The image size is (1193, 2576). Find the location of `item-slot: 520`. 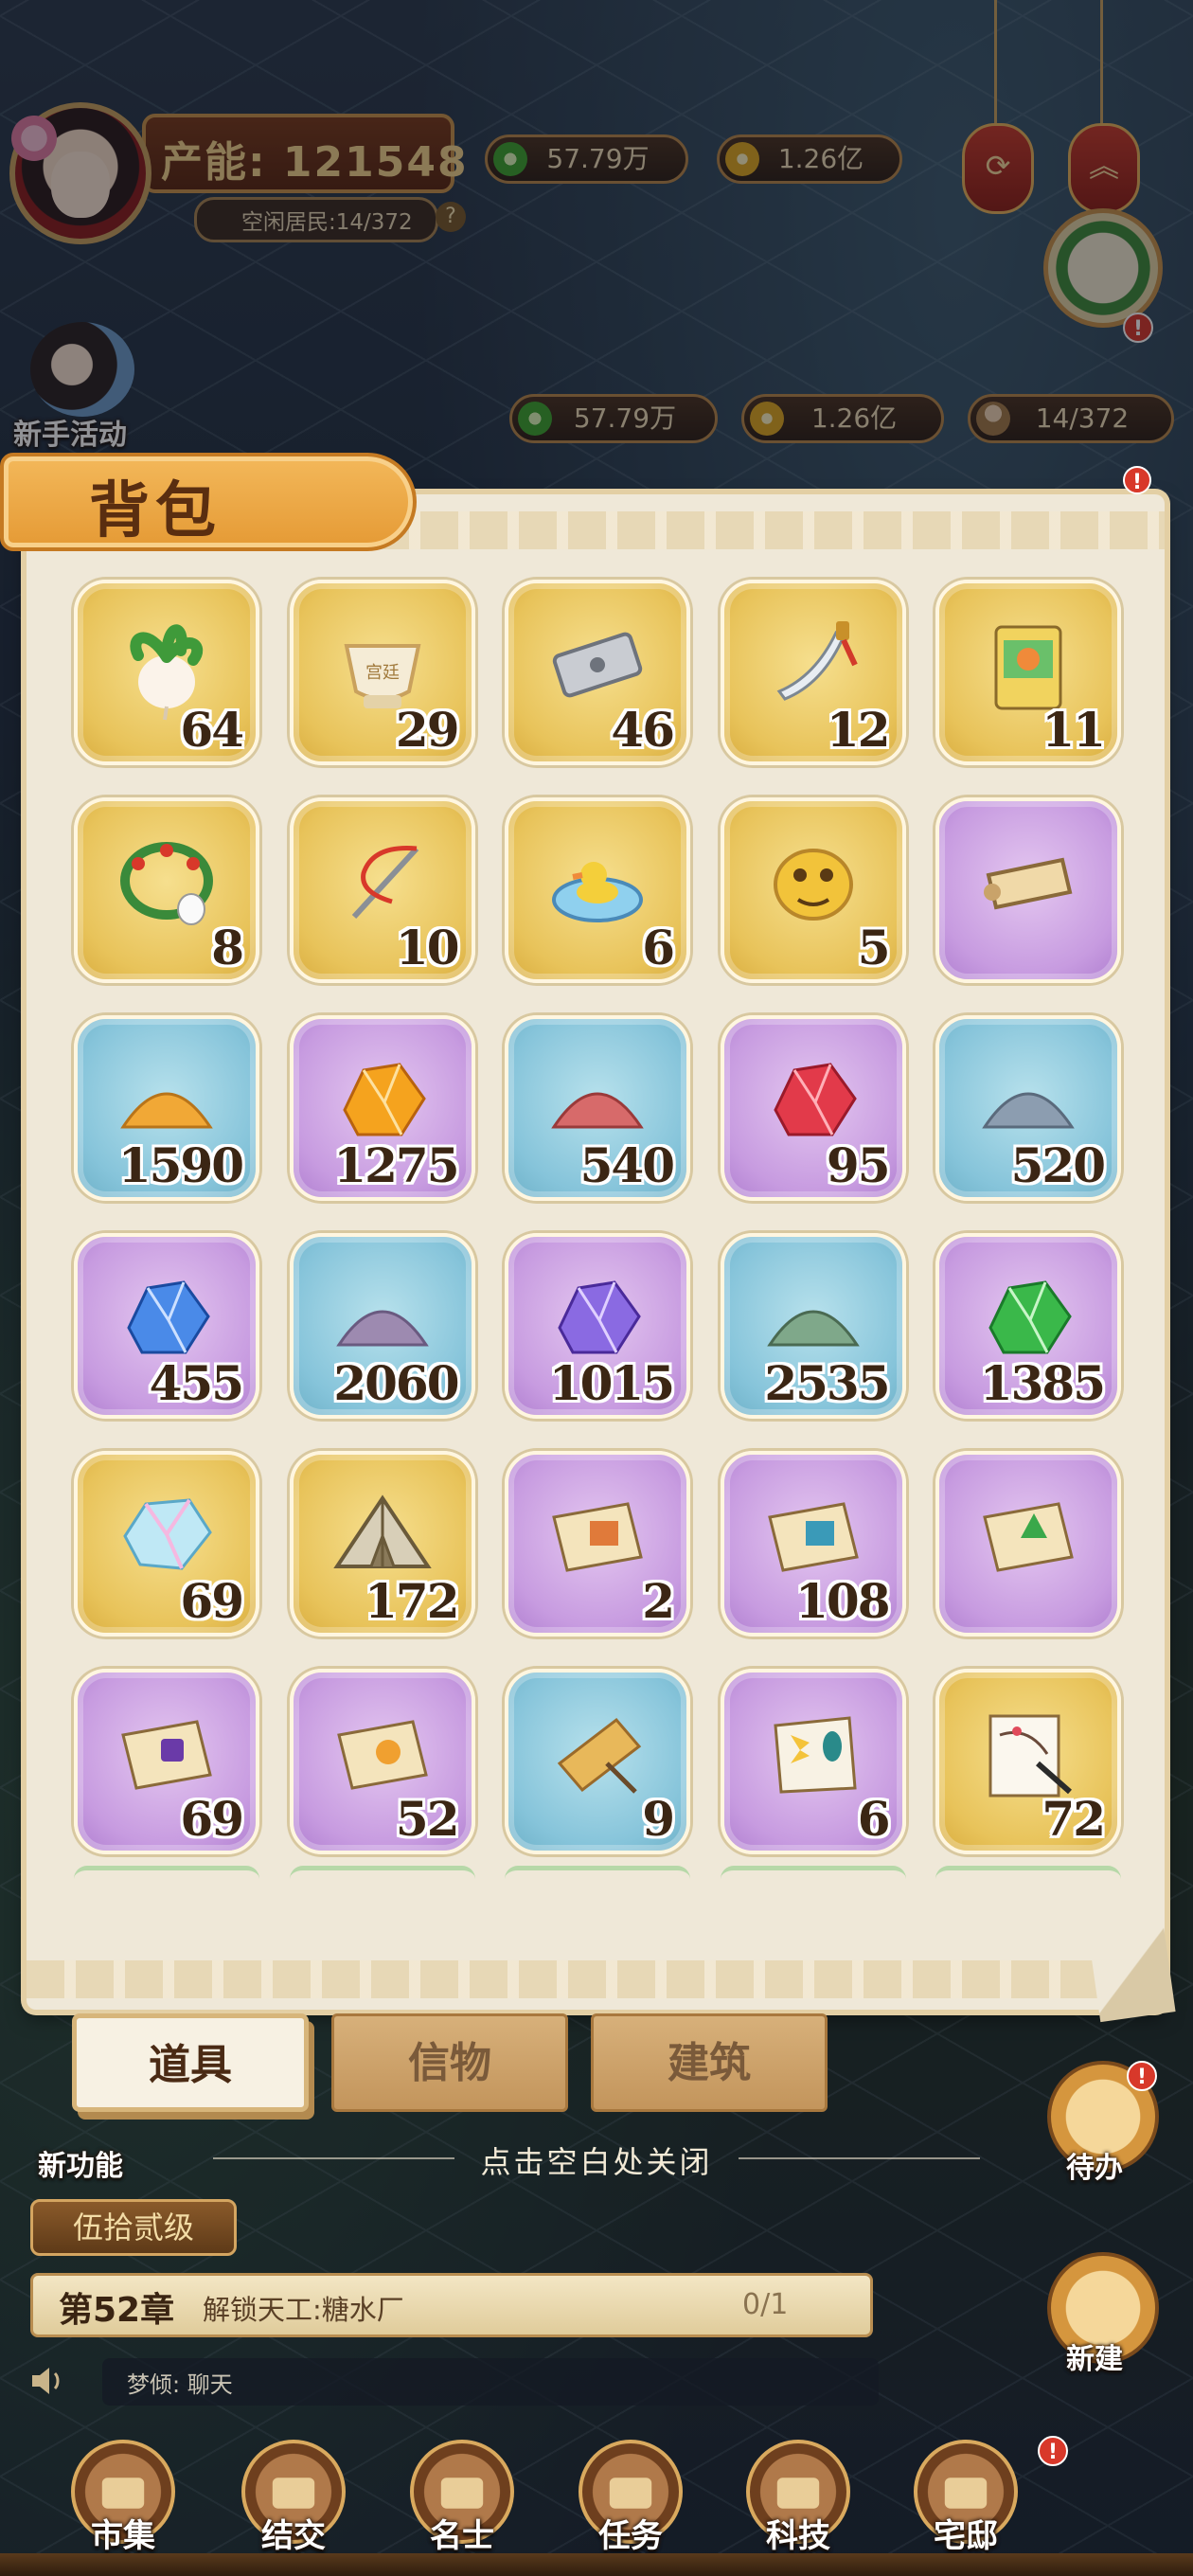

item-slot: 520 is located at coordinates (1028, 1108).